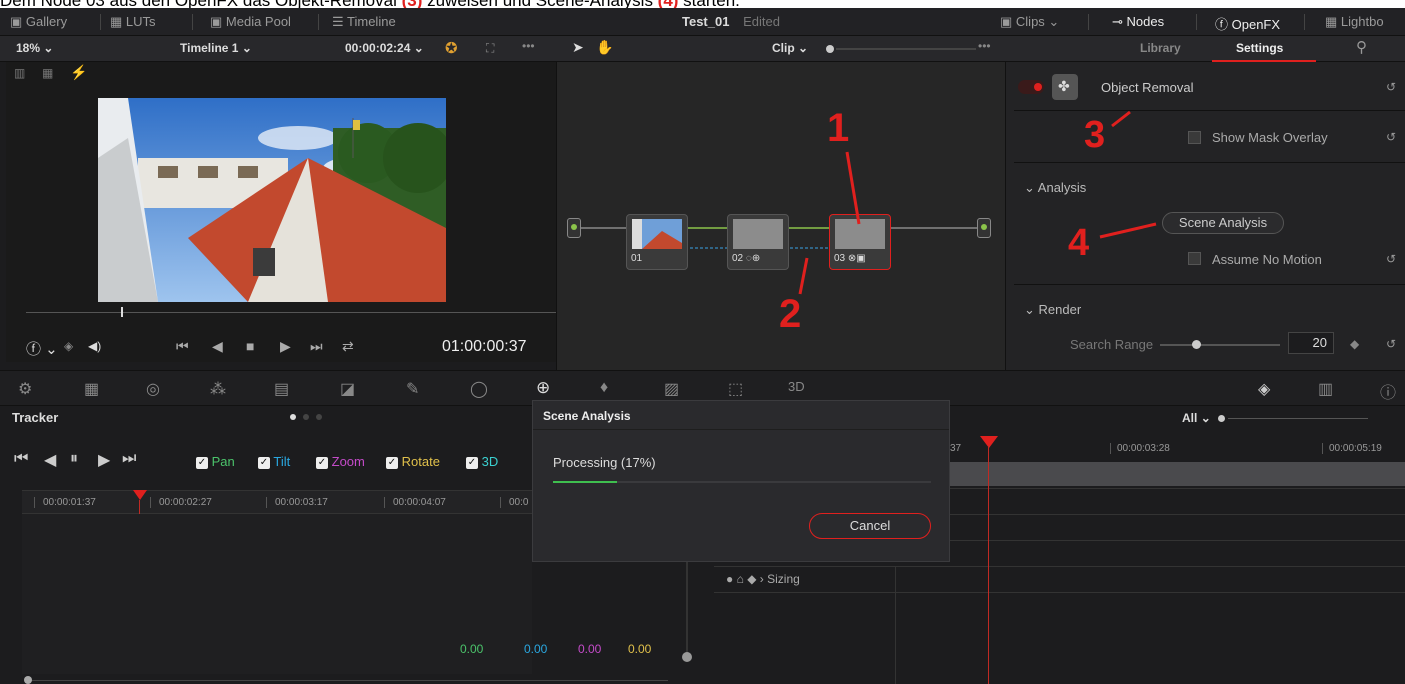 The height and width of the screenshot is (684, 1405). Describe the element at coordinates (291, 312) in the screenshot. I see `viewer-scrubber-track` at that location.